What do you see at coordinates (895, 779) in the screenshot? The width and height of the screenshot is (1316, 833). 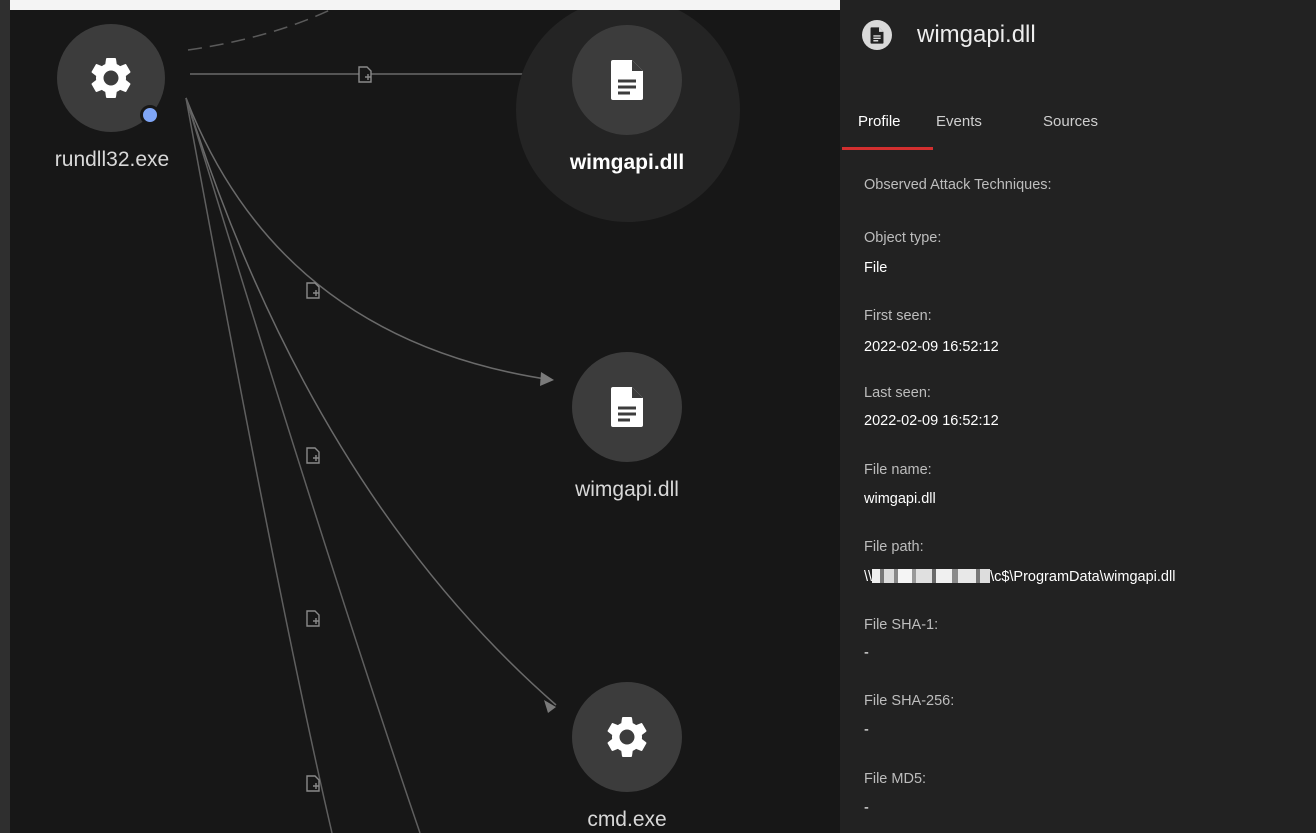 I see `field-label-md5: File MD5:` at bounding box center [895, 779].